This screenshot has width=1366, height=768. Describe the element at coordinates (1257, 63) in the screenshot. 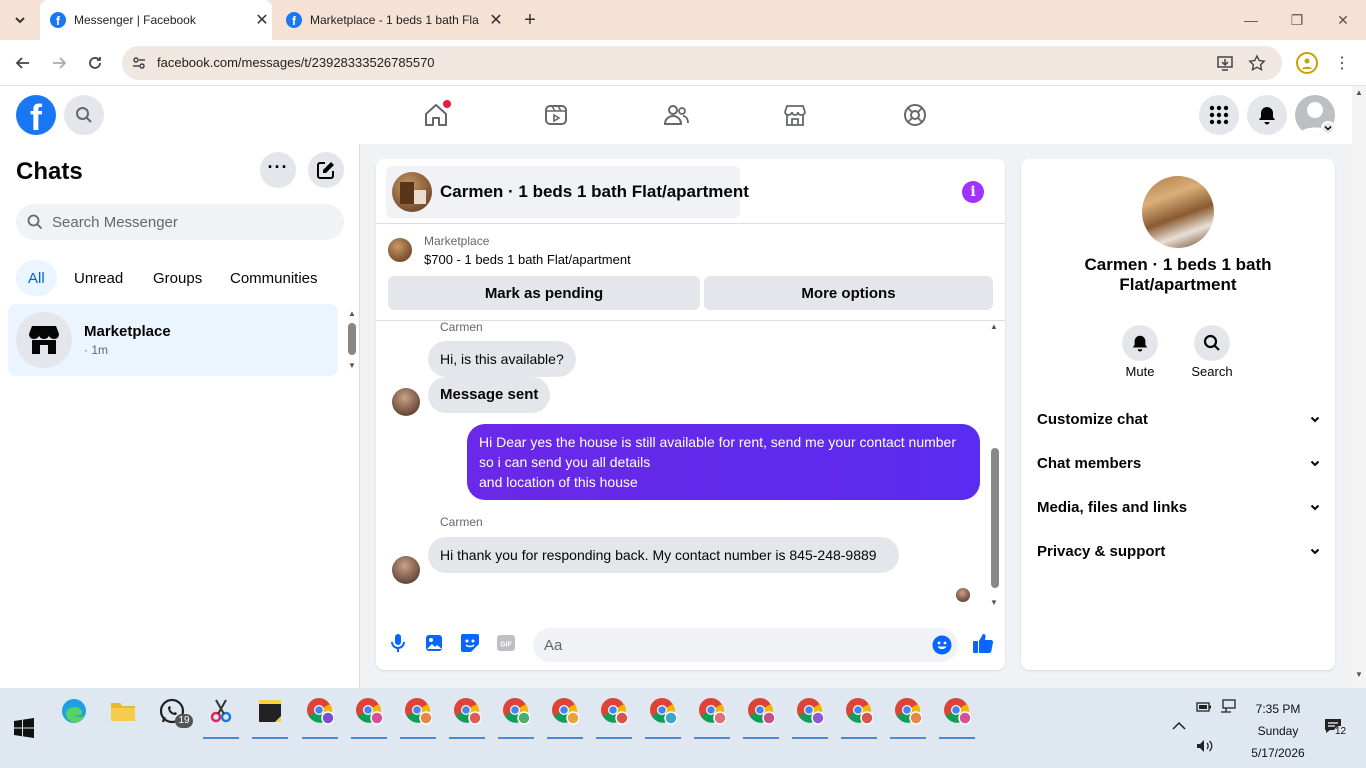

I see `bookmark-star-icon` at that location.